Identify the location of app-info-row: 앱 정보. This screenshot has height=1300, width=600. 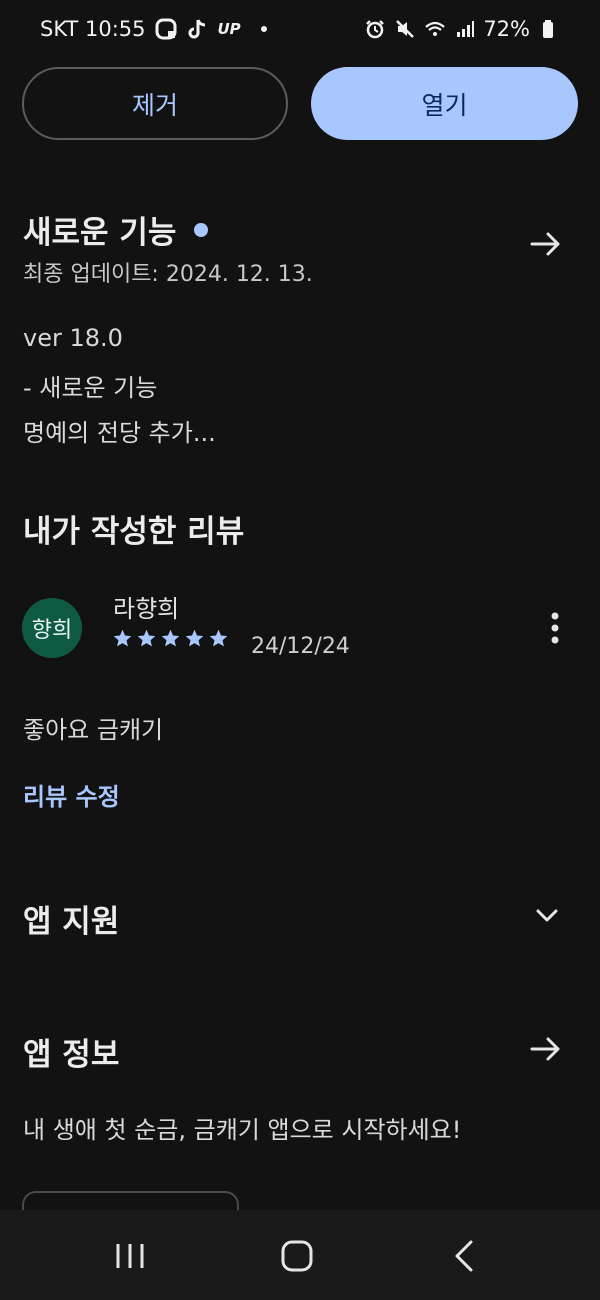
(71, 1051).